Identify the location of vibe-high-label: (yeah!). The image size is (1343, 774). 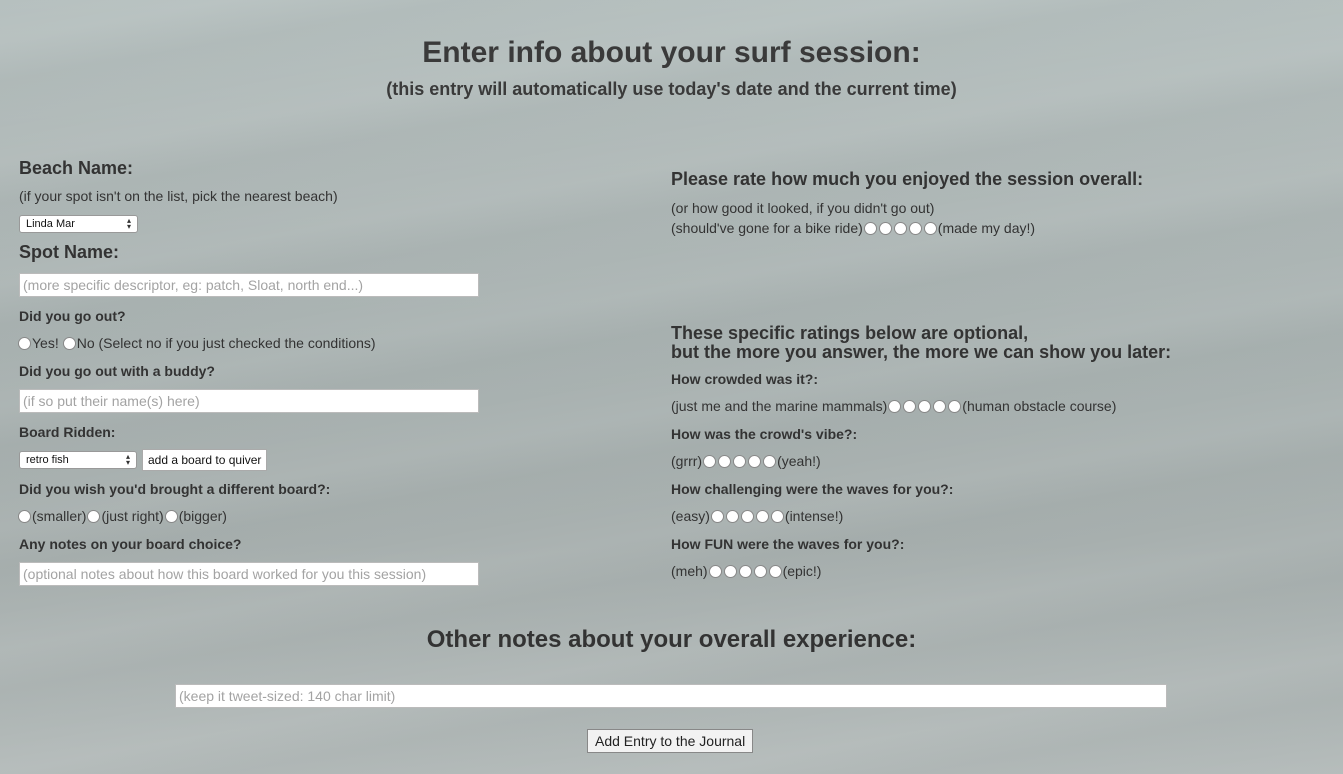
(799, 461).